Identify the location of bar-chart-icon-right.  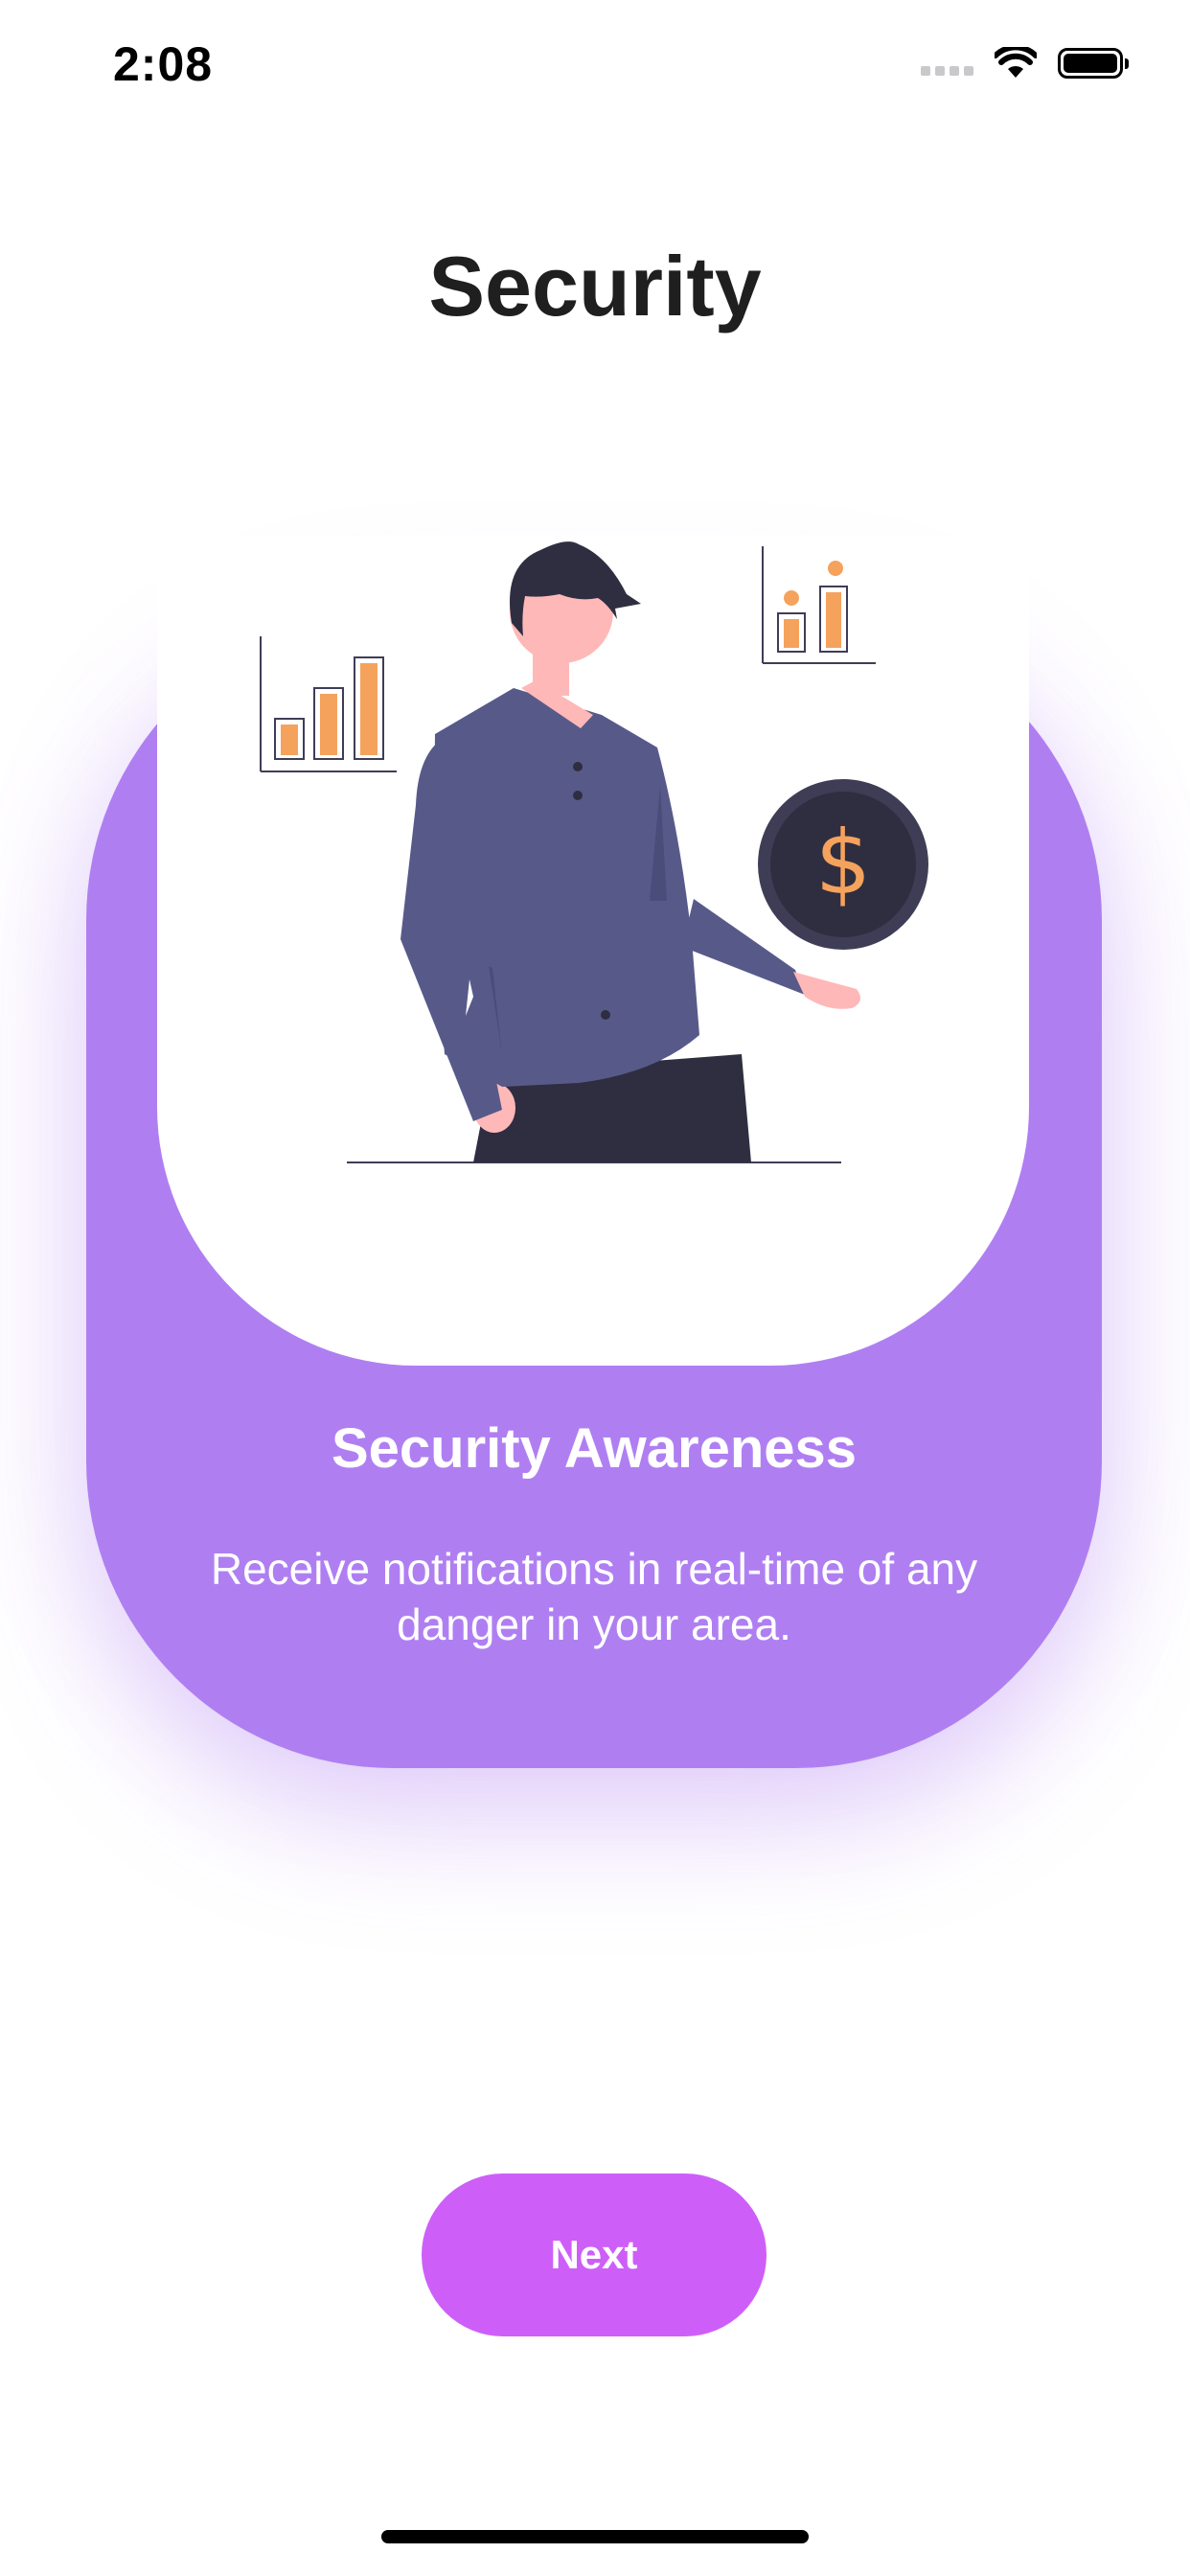
(819, 605).